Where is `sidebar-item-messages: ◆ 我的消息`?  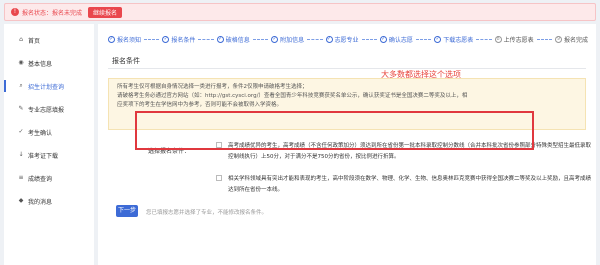 sidebar-item-messages: ◆ 我的消息 is located at coordinates (49, 201).